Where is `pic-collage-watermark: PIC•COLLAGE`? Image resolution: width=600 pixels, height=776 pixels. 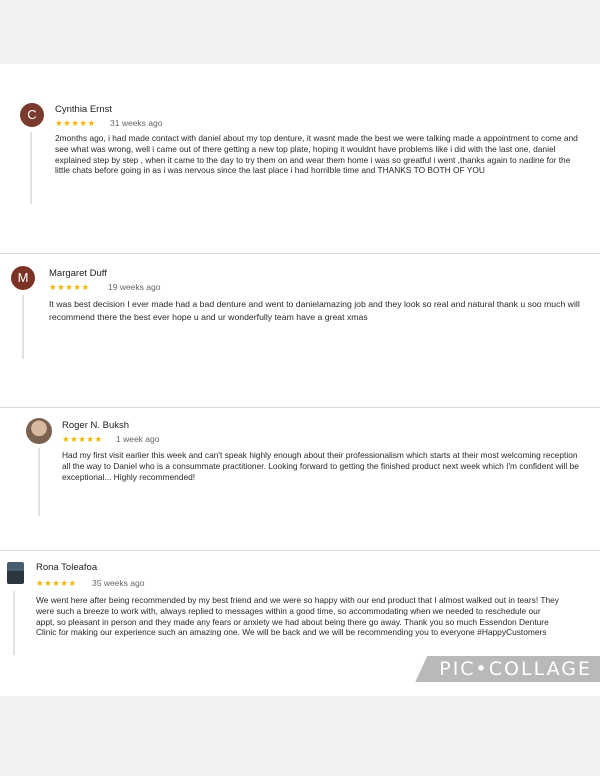 pic-collage-watermark: PIC•COLLAGE is located at coordinates (507, 669).